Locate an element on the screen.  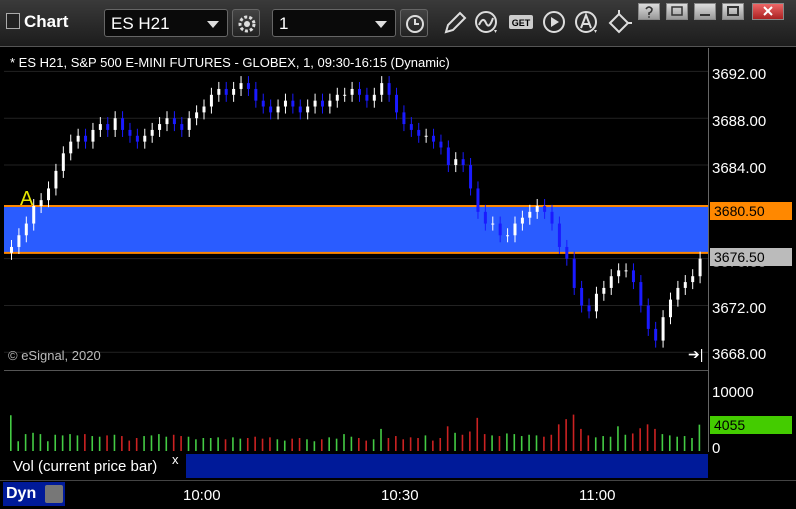
minimize-button is located at coordinates (705, 11).